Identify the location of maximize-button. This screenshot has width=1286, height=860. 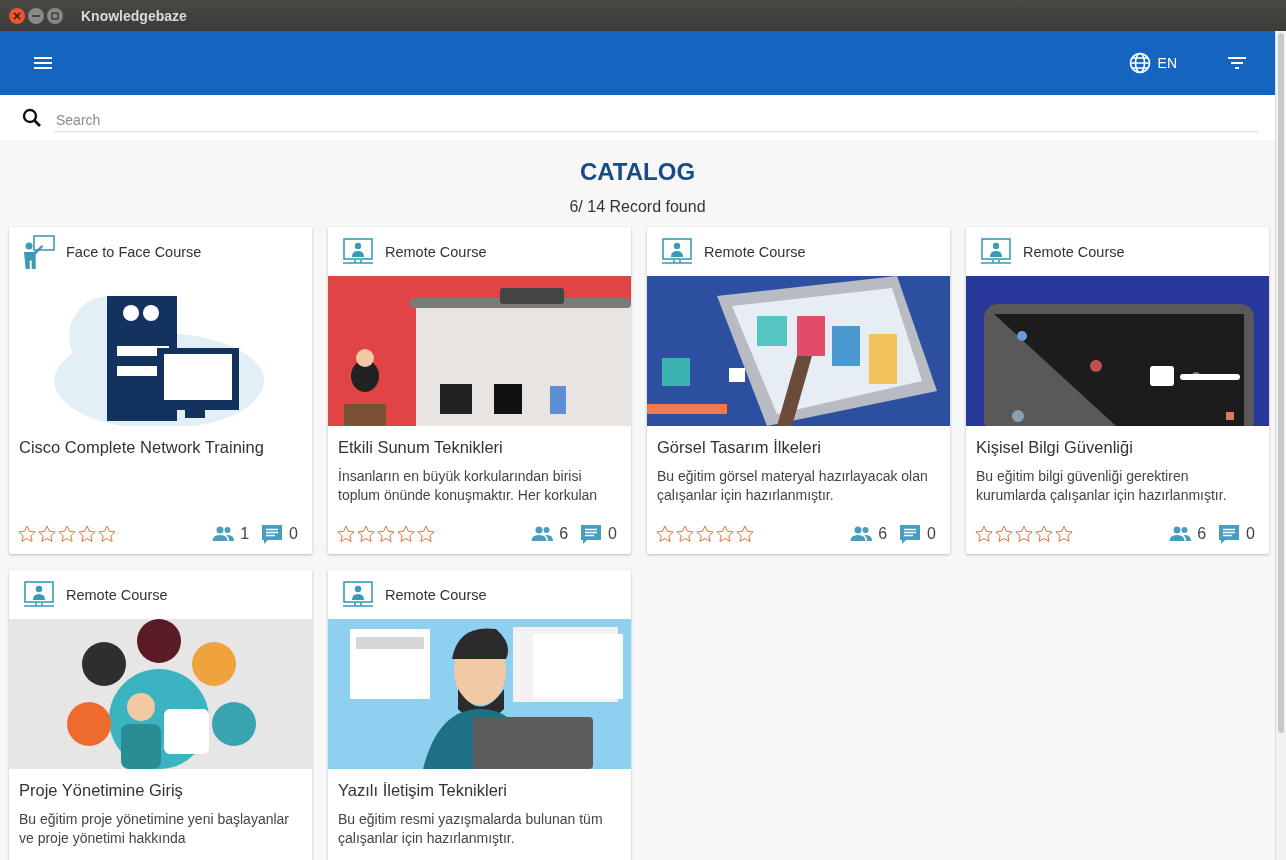
(55, 15).